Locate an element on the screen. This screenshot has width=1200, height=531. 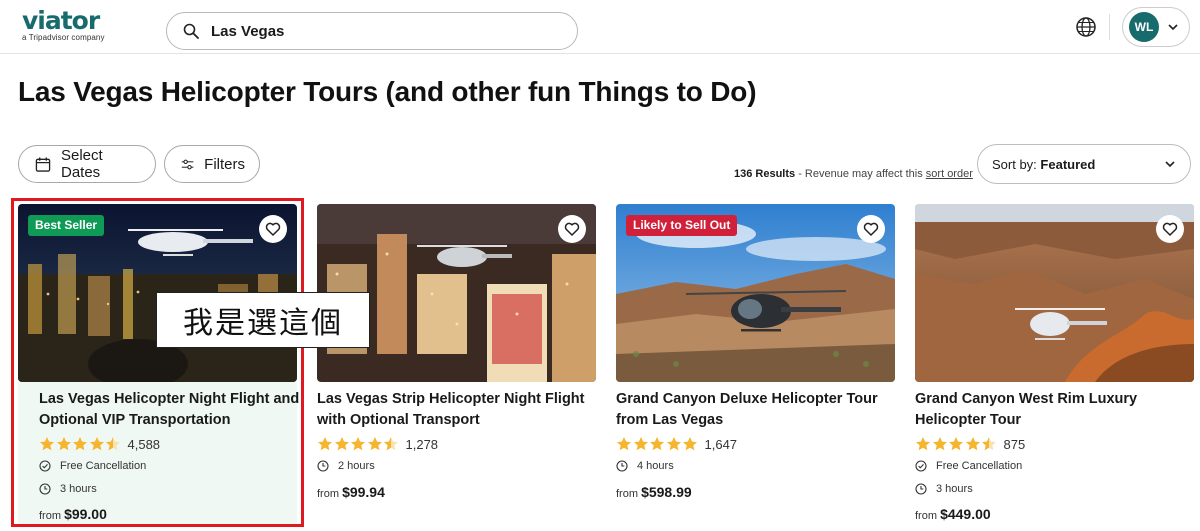
product-image: Likely to Sell Out is located at coordinates (755, 293).